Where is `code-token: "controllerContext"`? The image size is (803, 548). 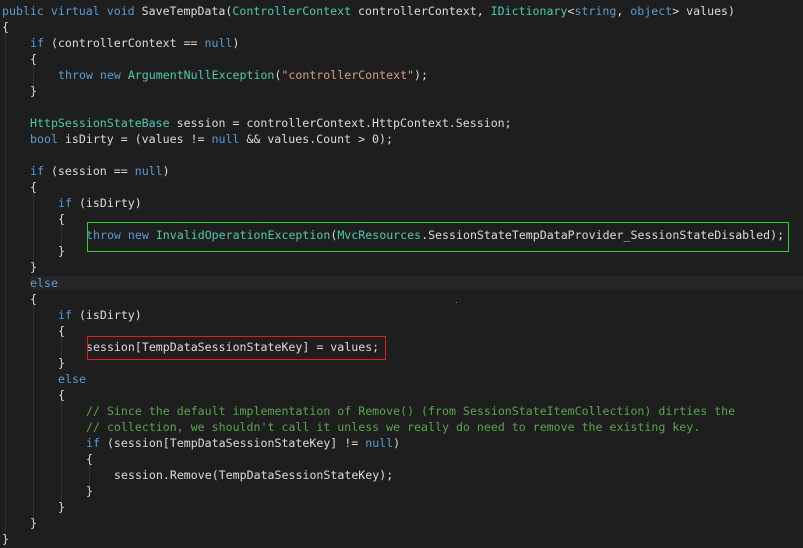
code-token: "controllerContext" is located at coordinates (348, 75).